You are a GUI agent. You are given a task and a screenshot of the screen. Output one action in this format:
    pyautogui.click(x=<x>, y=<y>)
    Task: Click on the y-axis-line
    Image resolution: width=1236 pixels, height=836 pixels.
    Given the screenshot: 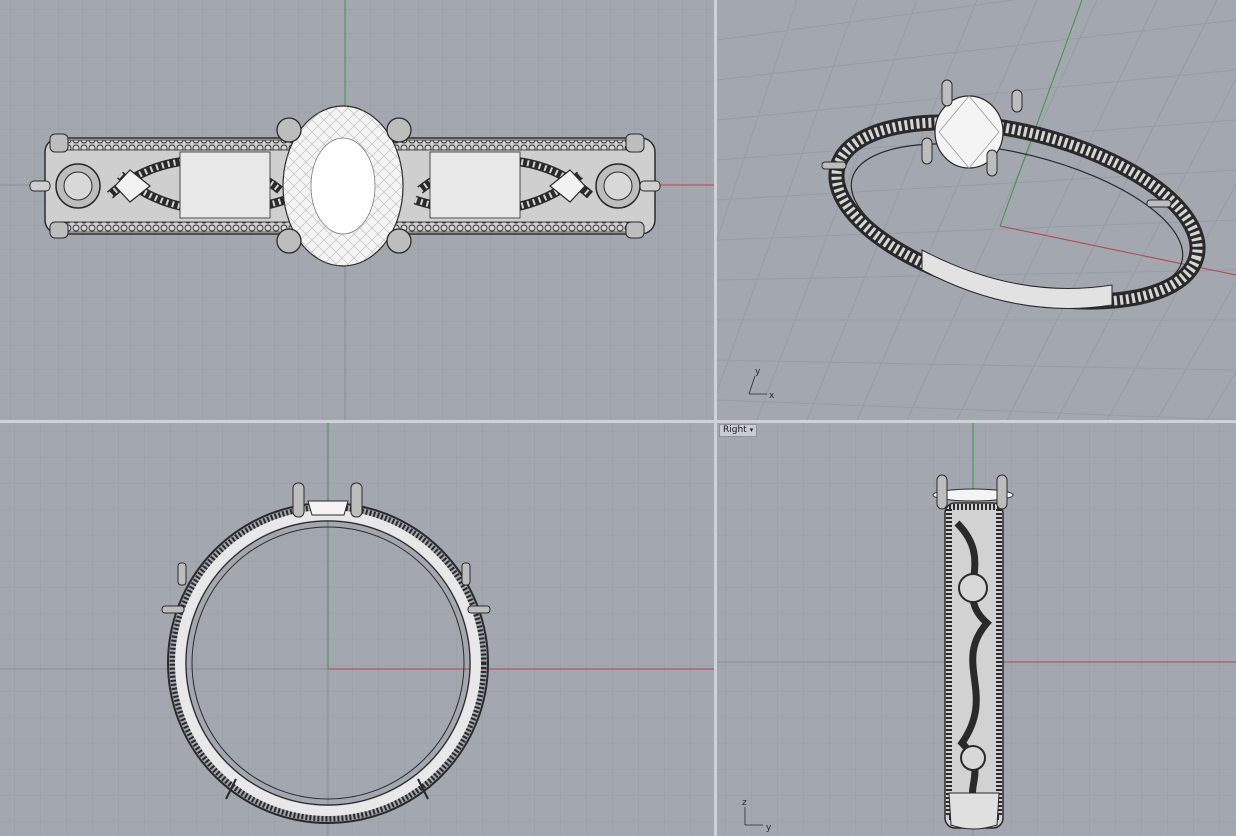 What is the action you would take?
    pyautogui.click(x=1041, y=113)
    